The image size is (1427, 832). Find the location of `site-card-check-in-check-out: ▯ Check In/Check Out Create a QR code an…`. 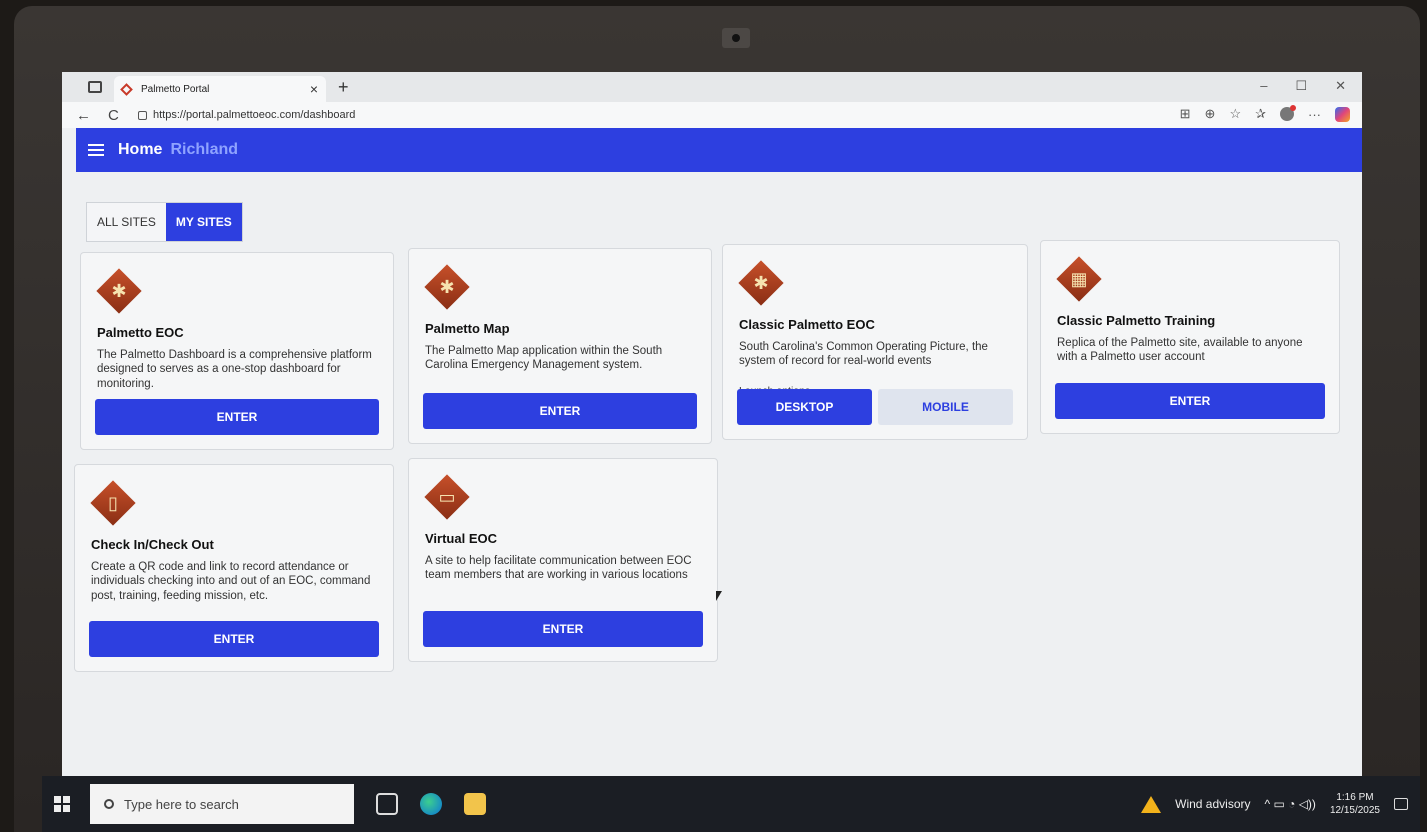

site-card-check-in-check-out: ▯ Check In/Check Out Create a QR code an… is located at coordinates (234, 568).